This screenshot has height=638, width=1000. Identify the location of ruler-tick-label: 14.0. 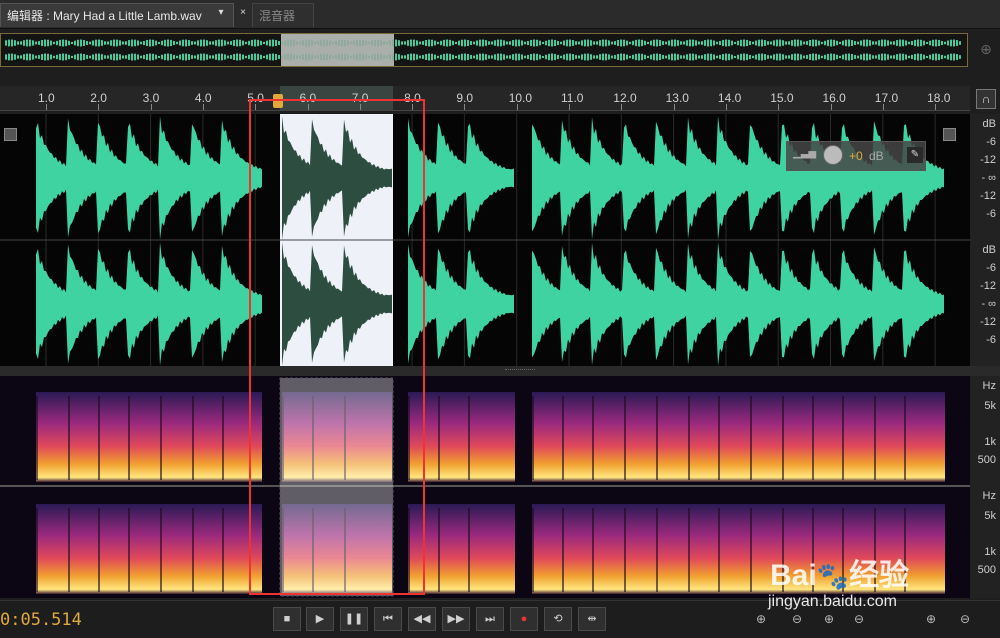
(729, 98).